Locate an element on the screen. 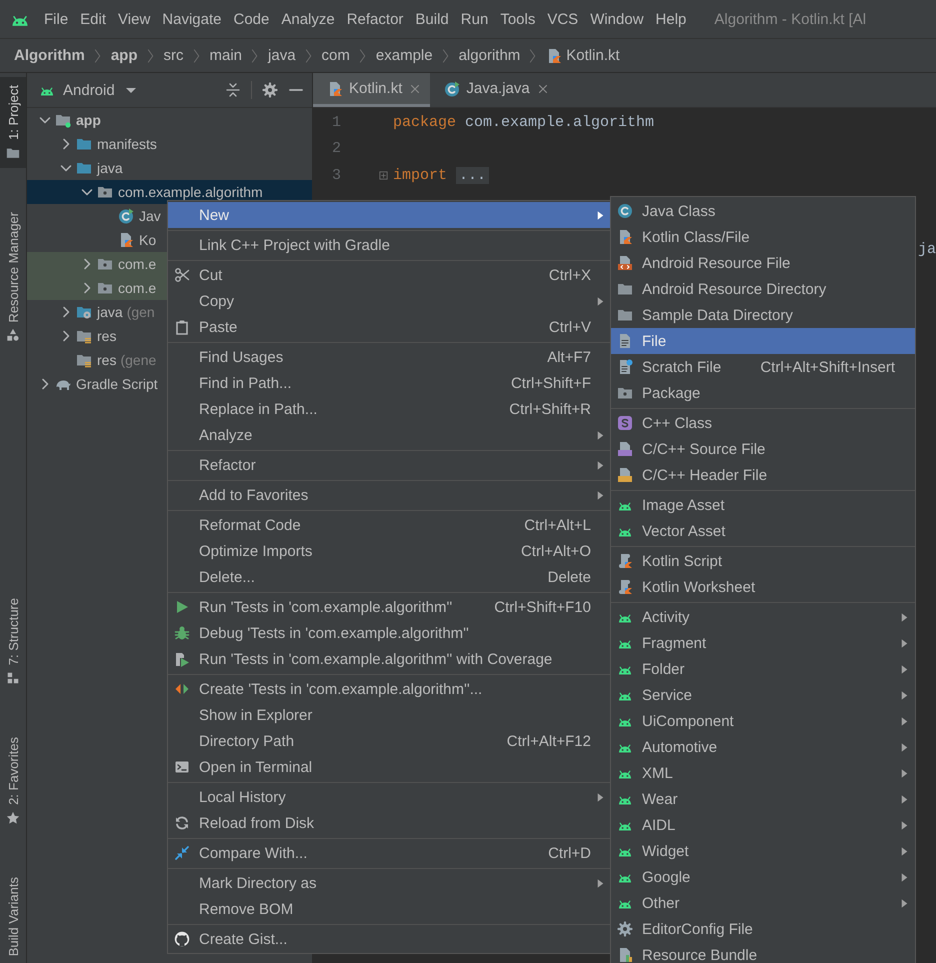  shortcut-label: Ctrl+D is located at coordinates (569, 853).